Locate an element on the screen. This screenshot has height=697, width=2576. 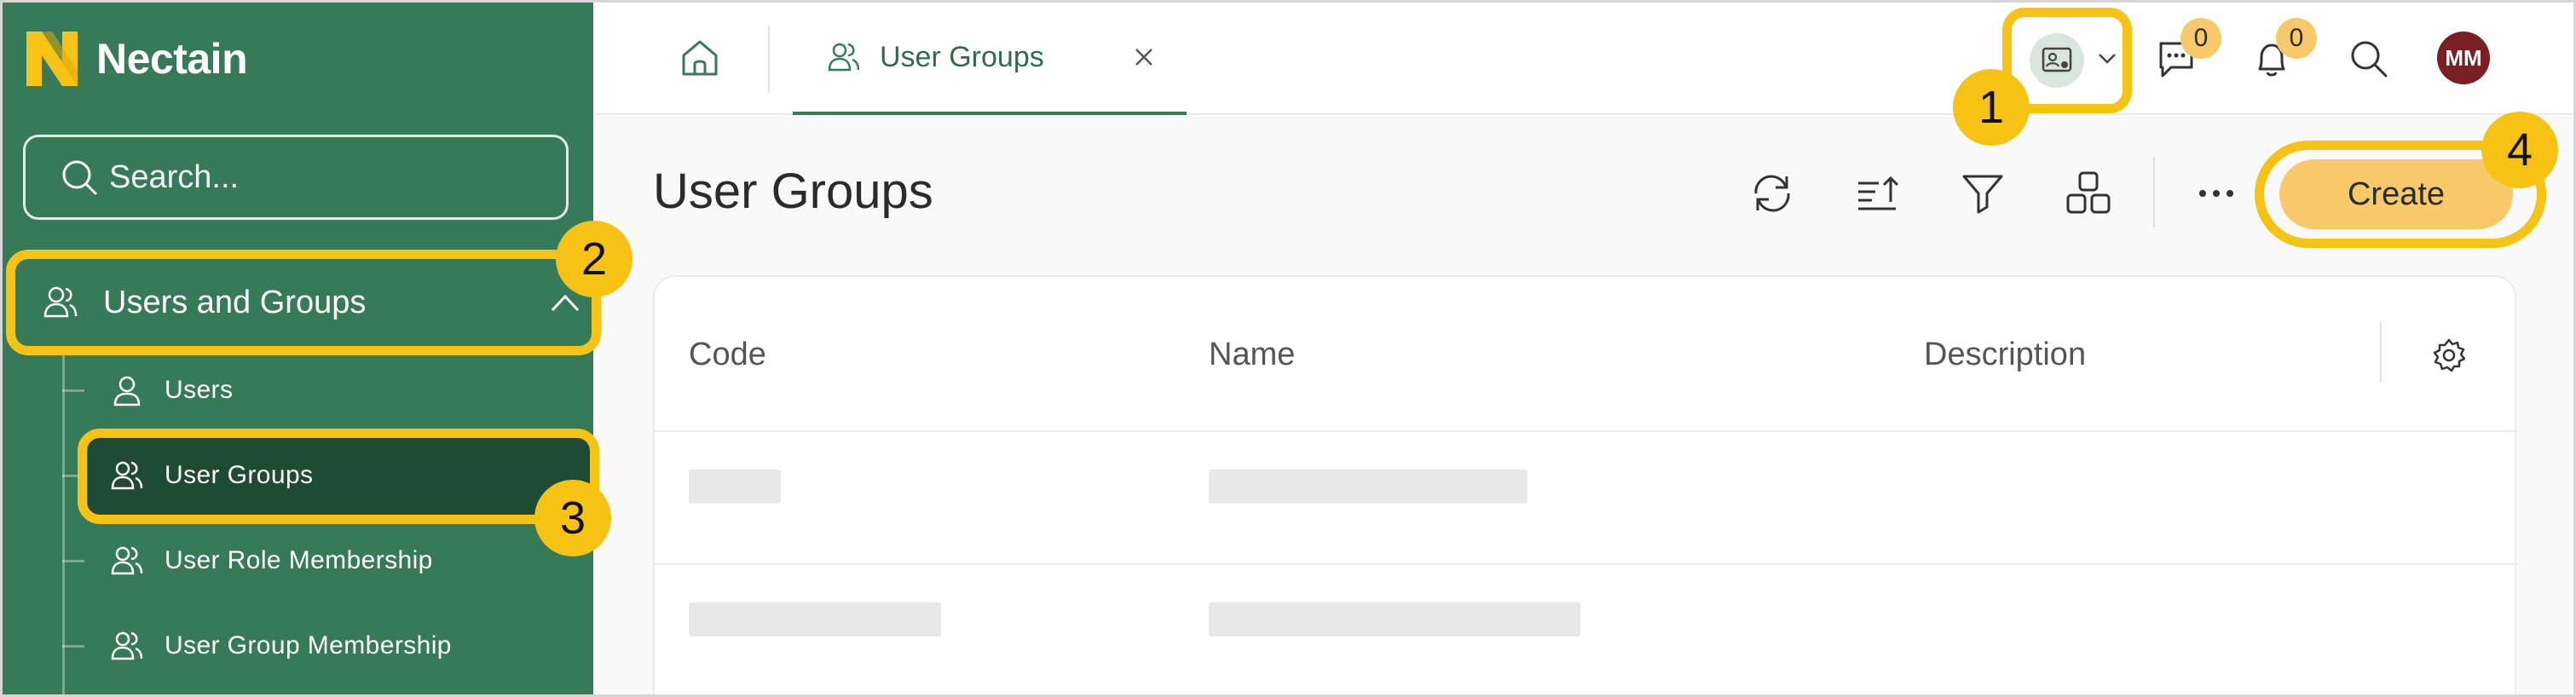
page-title: User Groups is located at coordinates (793, 191).